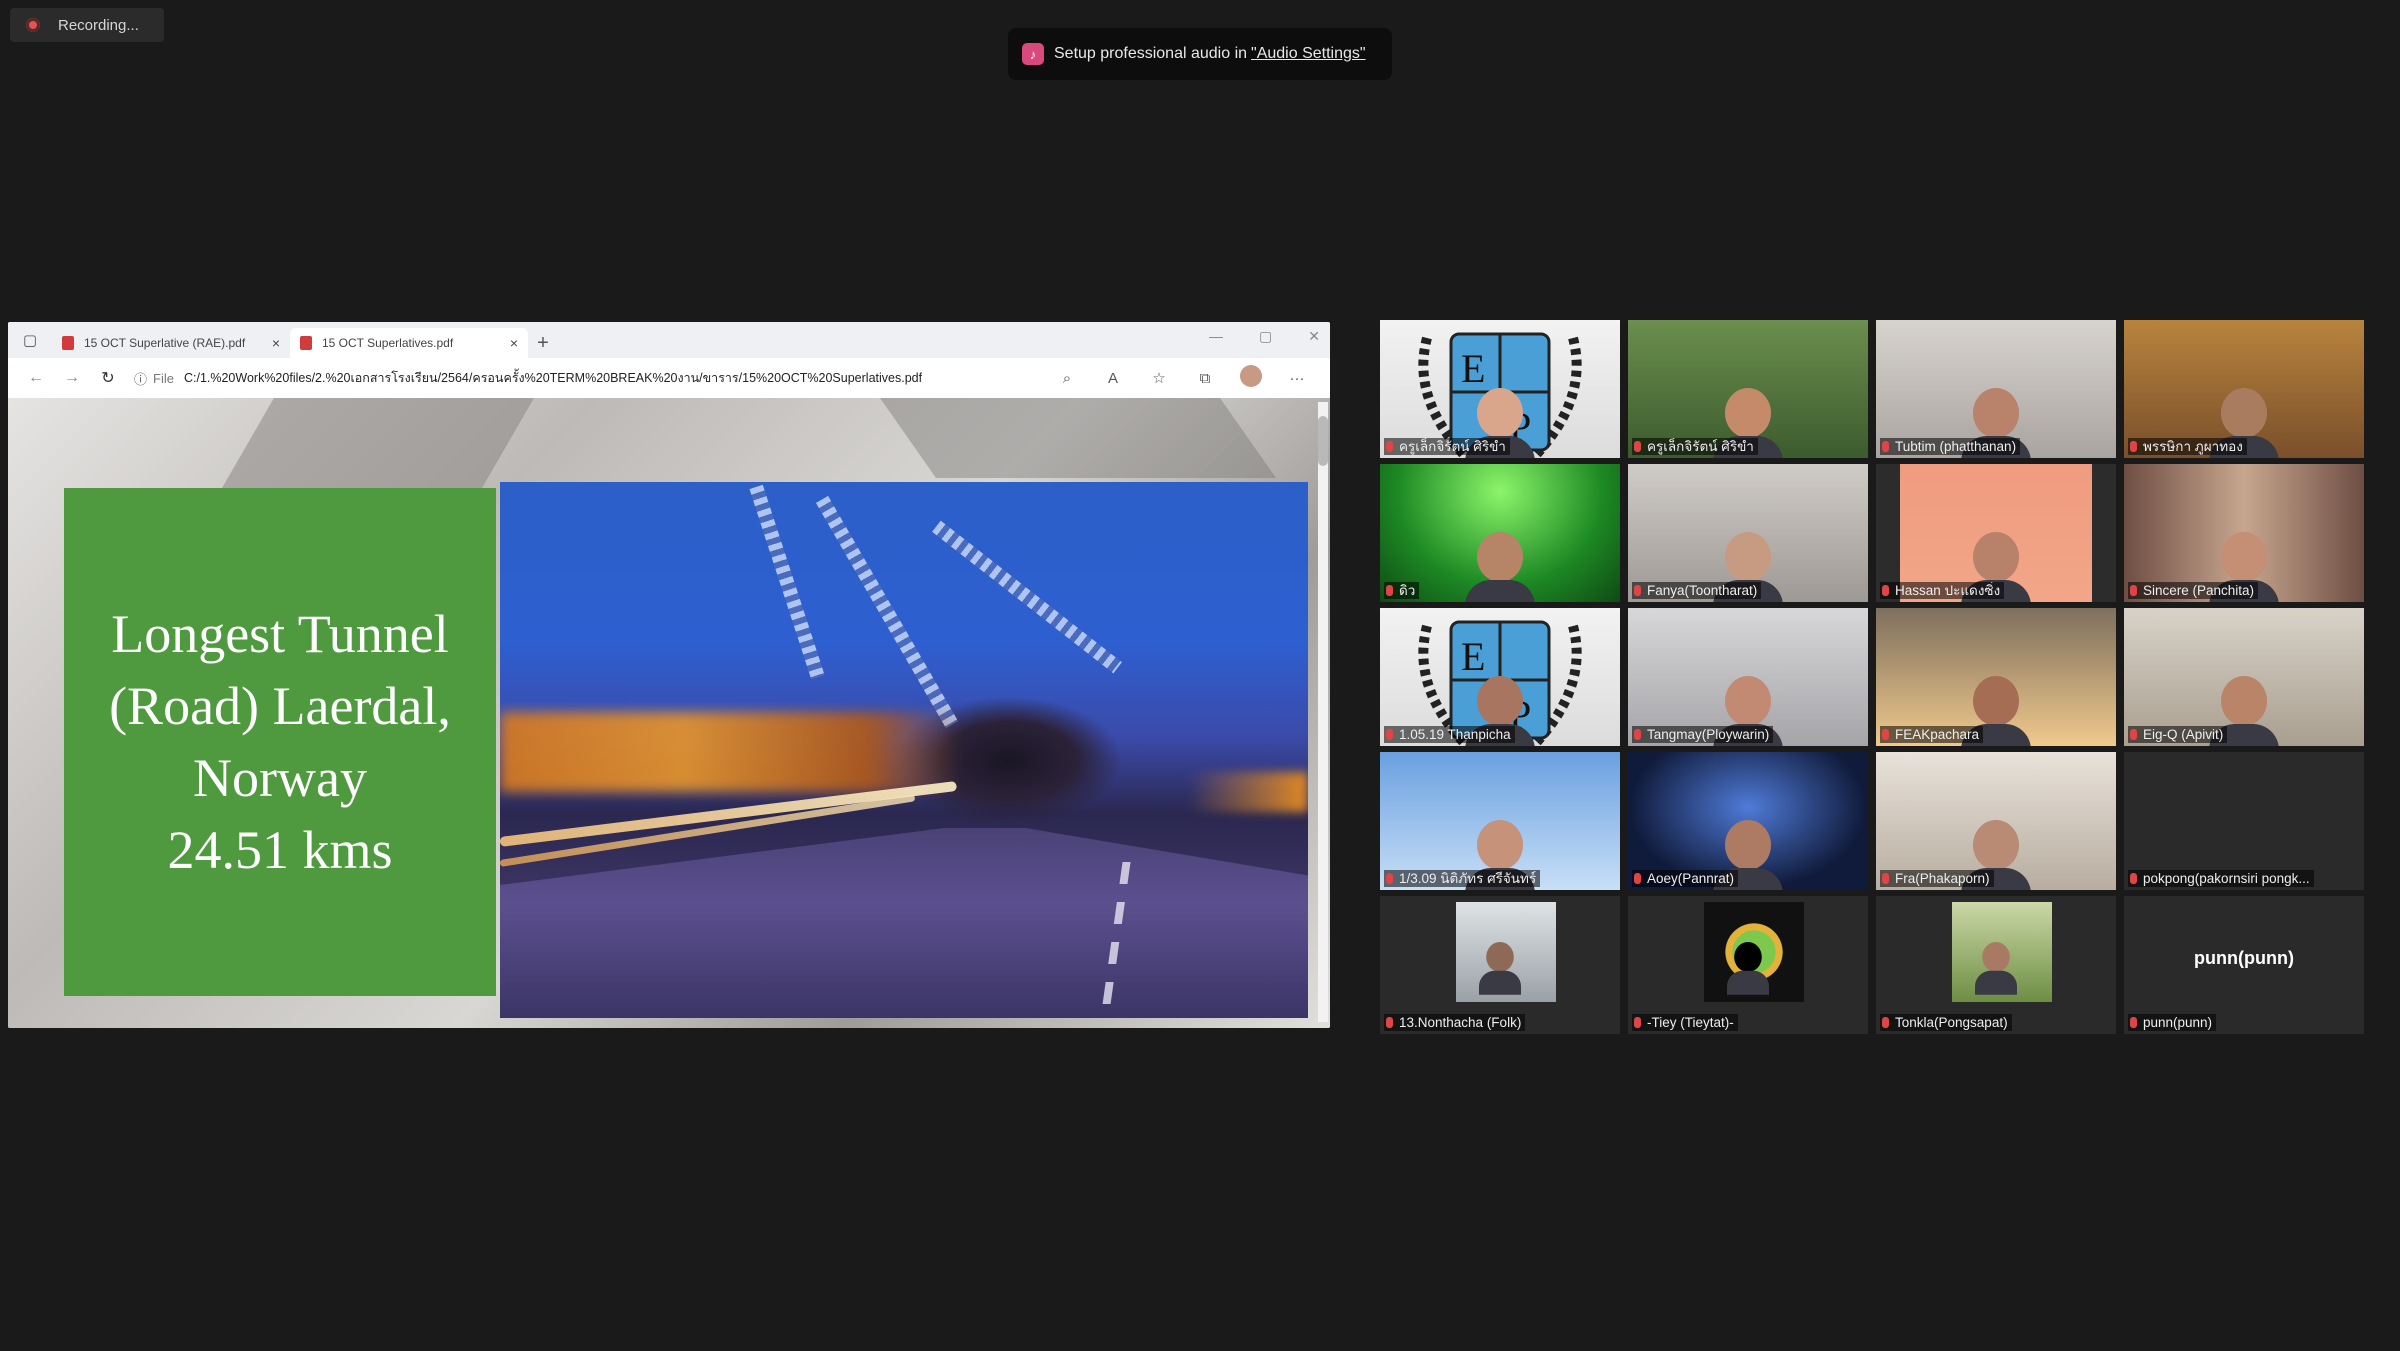 The image size is (2400, 1351). What do you see at coordinates (36, 378) in the screenshot?
I see `back-icon: ←` at bounding box center [36, 378].